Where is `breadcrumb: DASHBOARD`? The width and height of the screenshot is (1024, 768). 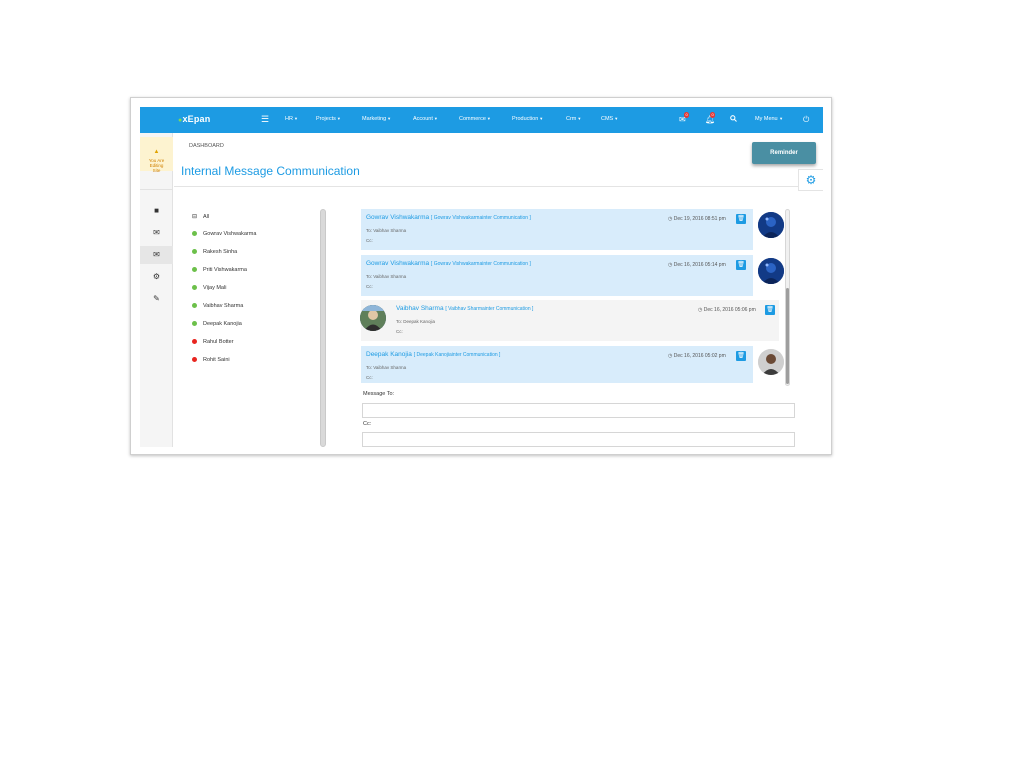
breadcrumb: DASHBOARD is located at coordinates (206, 146).